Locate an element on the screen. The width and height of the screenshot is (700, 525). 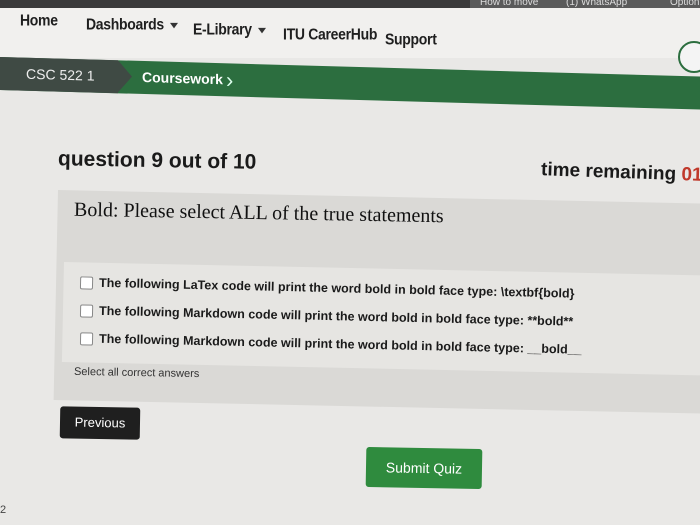
page-number: 2 is located at coordinates (3, 510).